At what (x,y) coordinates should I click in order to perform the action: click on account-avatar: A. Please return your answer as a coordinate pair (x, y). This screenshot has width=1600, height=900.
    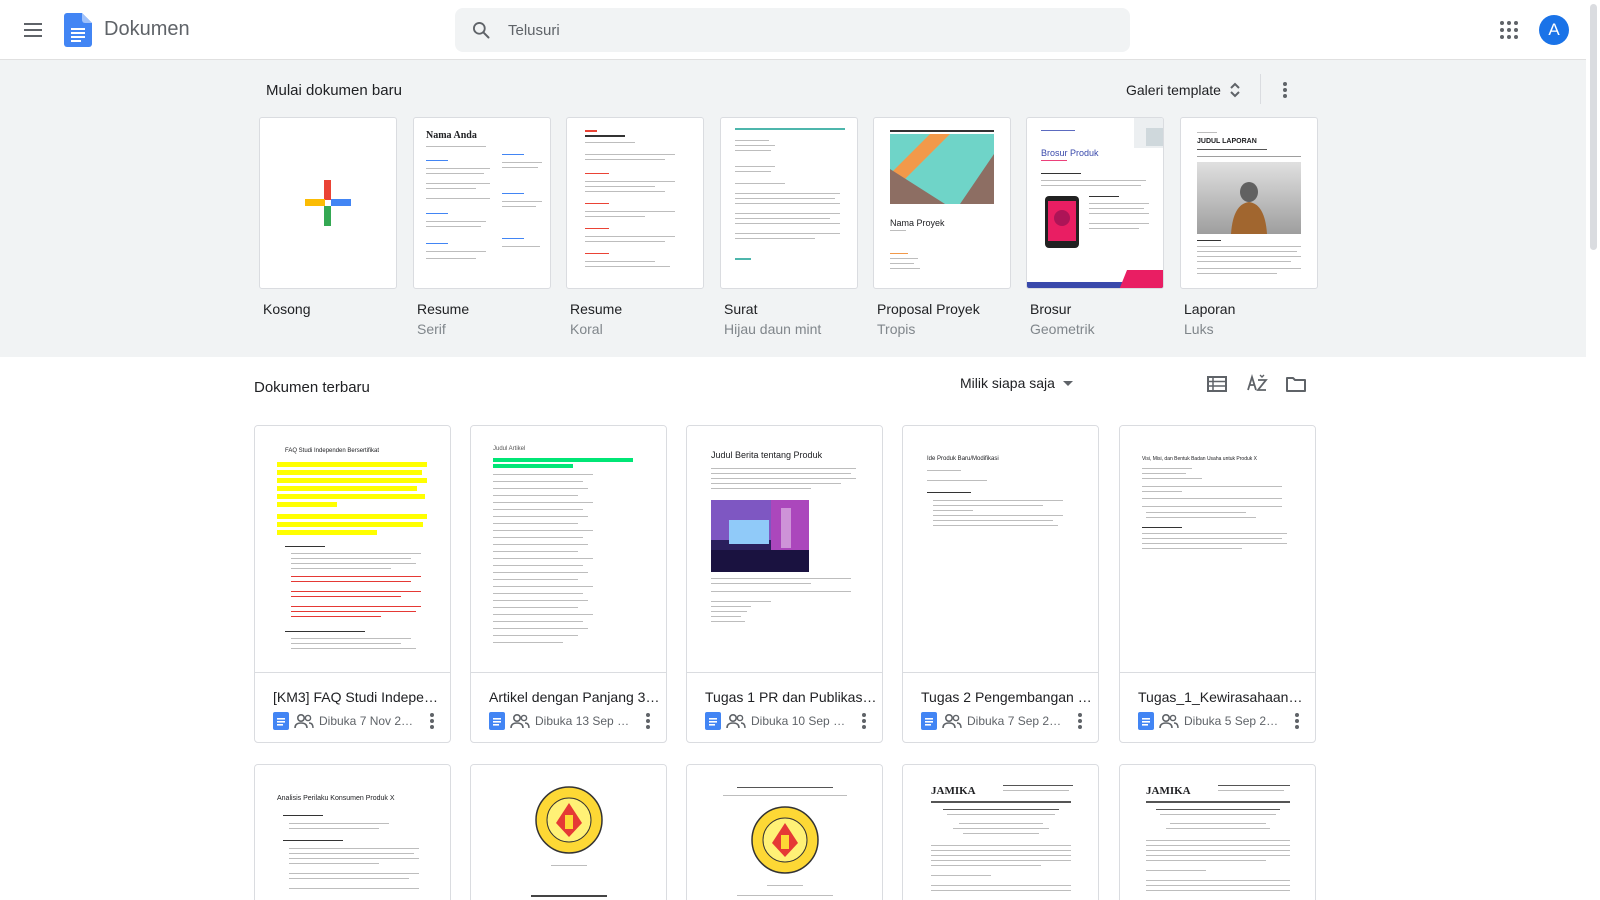
    Looking at the image, I should click on (1554, 30).